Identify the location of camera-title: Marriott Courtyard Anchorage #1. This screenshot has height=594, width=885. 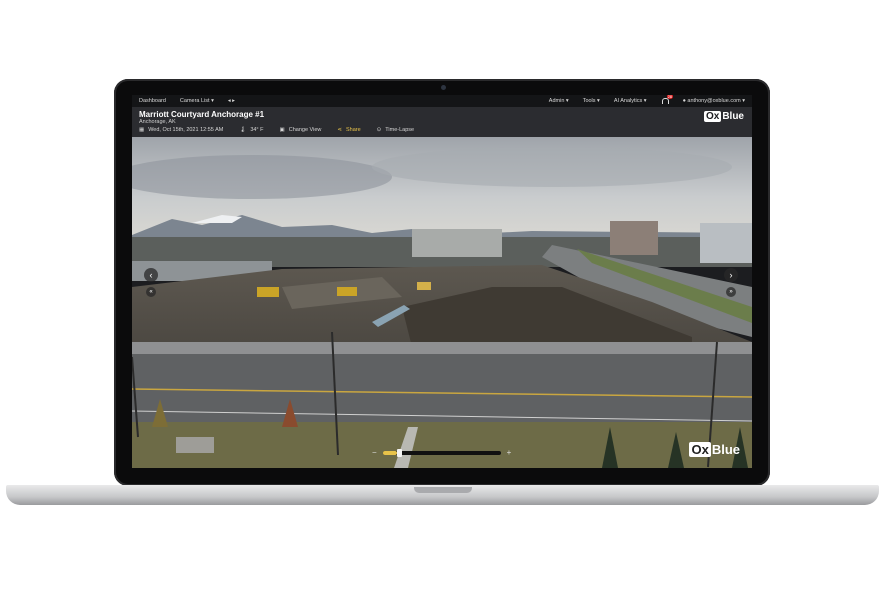
(202, 114).